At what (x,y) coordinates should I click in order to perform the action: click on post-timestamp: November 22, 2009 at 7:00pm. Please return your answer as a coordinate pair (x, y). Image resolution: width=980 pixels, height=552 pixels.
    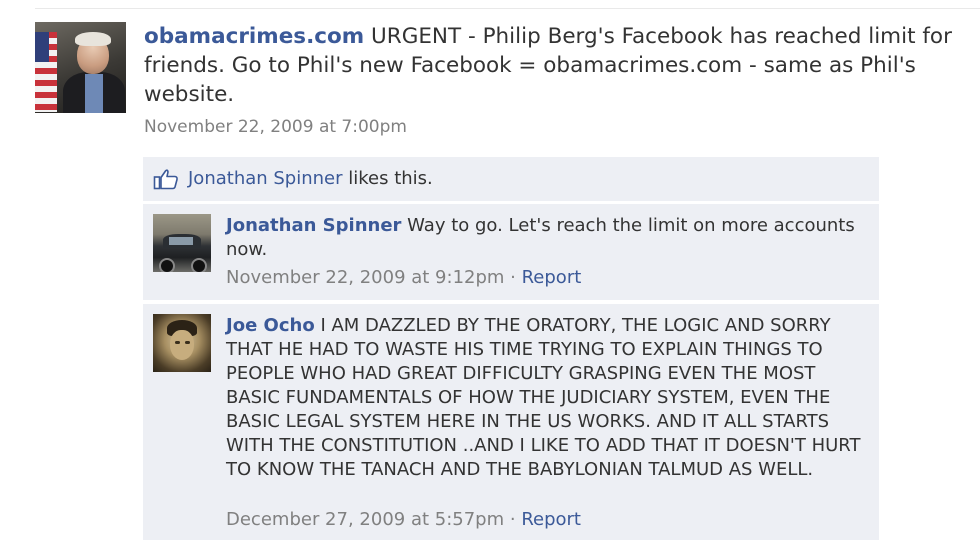
    Looking at the image, I should click on (275, 127).